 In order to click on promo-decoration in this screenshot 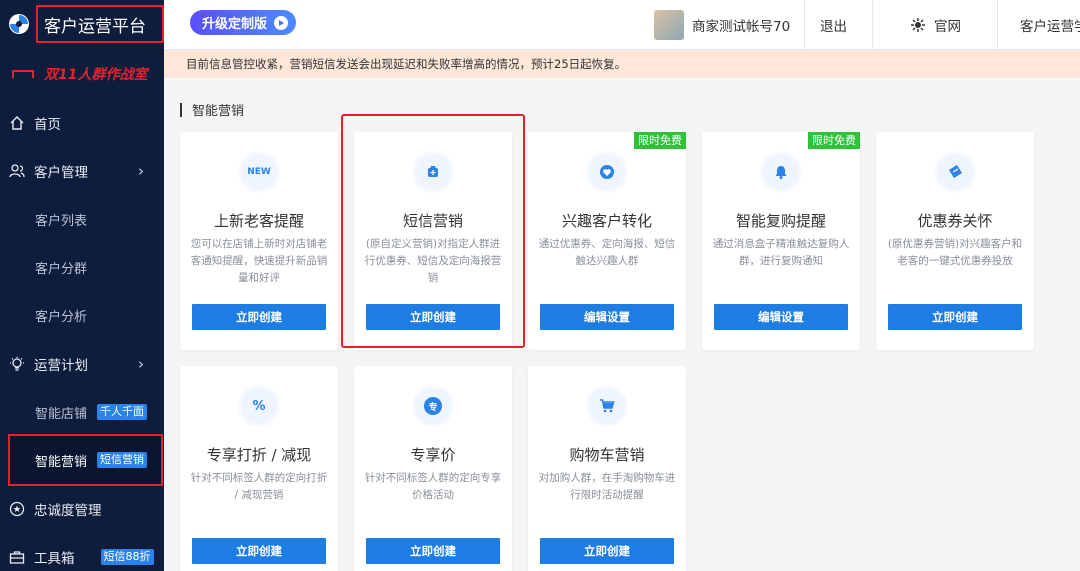, I will do `click(23, 74)`.